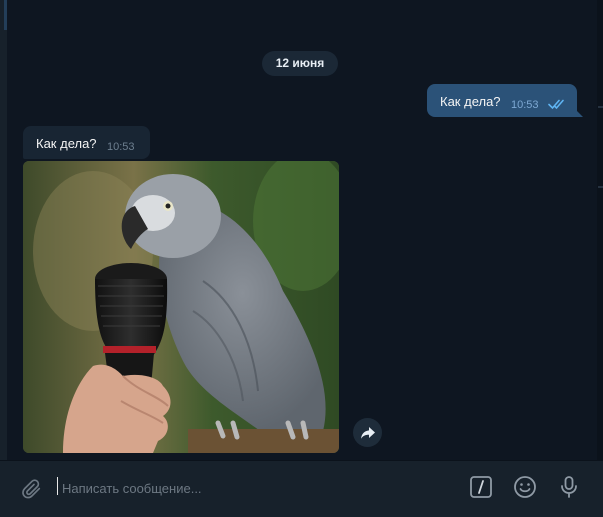 This screenshot has width=603, height=517. Describe the element at coordinates (5, 15) in the screenshot. I see `scroll-indicator` at that location.